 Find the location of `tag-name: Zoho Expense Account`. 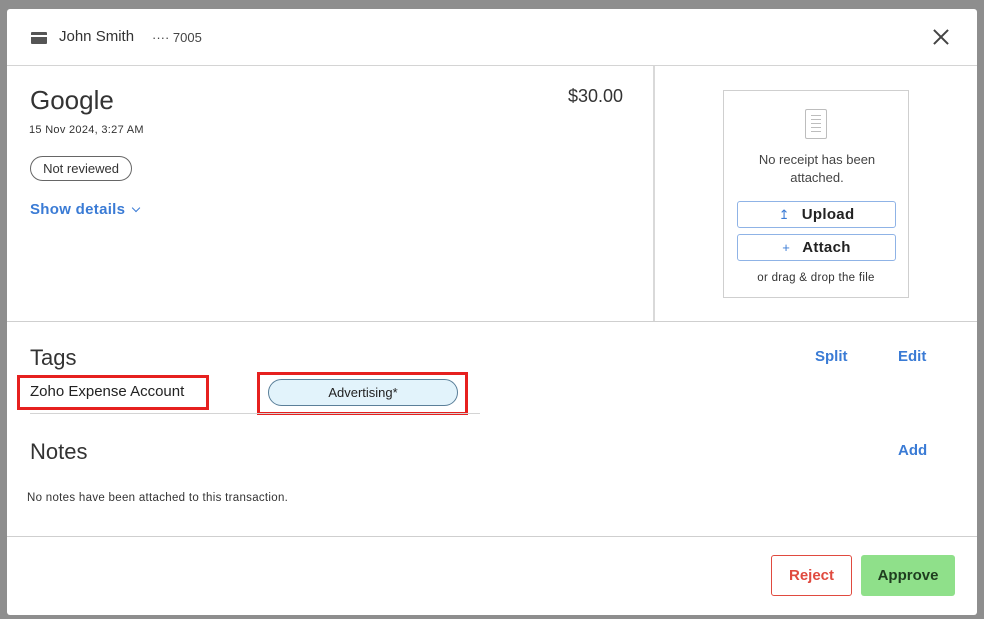

tag-name: Zoho Expense Account is located at coordinates (107, 391).